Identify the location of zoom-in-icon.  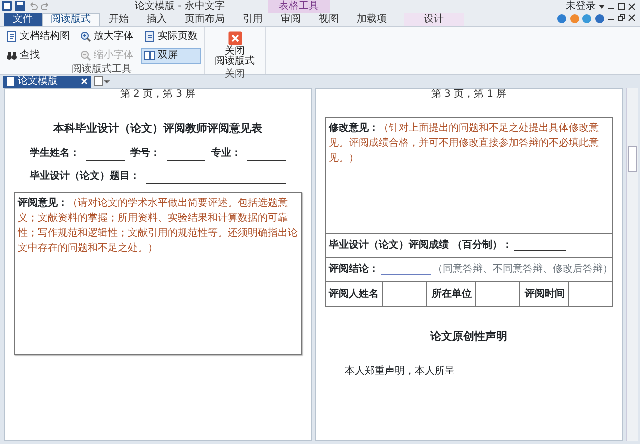
(86, 37).